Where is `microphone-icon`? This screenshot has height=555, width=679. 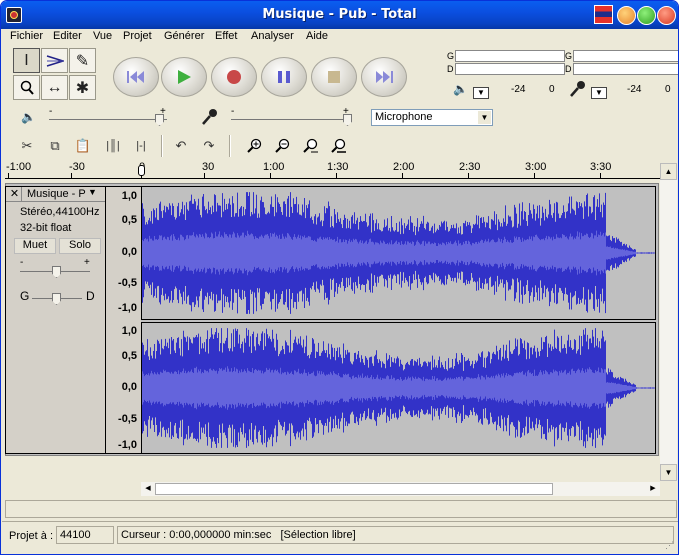 microphone-icon is located at coordinates (578, 90).